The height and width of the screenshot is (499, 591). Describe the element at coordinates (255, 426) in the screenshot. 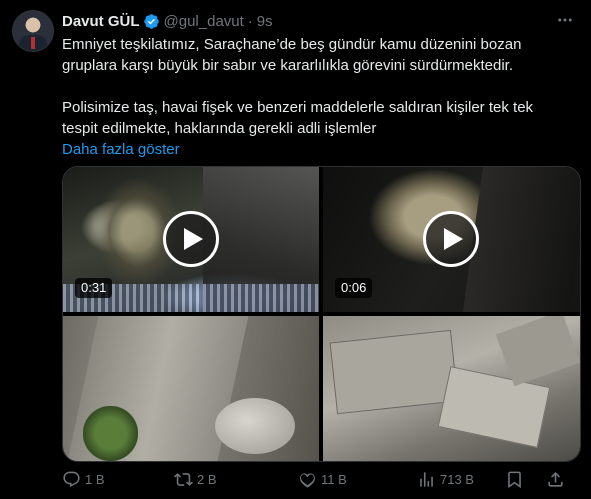

I see `thumbnail-stone-turban` at that location.